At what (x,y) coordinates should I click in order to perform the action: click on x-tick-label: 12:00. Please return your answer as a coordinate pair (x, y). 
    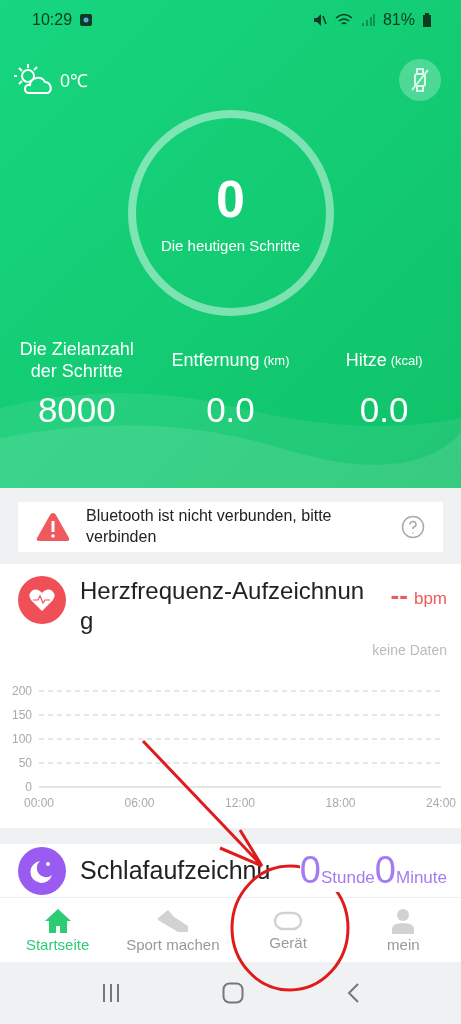
    Looking at the image, I should click on (240, 803).